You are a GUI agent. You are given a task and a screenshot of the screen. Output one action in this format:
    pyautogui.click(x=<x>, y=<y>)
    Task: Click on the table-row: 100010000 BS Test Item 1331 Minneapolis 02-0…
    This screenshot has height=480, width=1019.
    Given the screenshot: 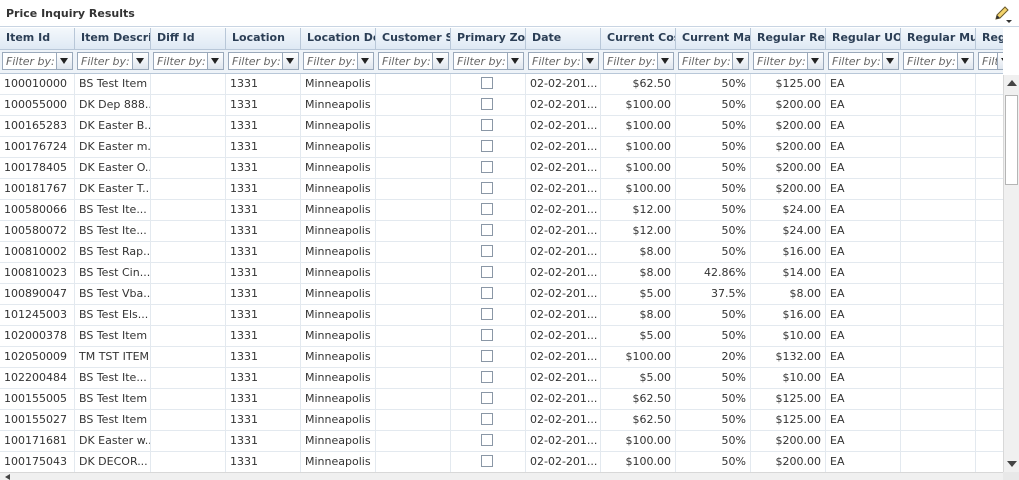 What is the action you would take?
    pyautogui.click(x=501, y=84)
    